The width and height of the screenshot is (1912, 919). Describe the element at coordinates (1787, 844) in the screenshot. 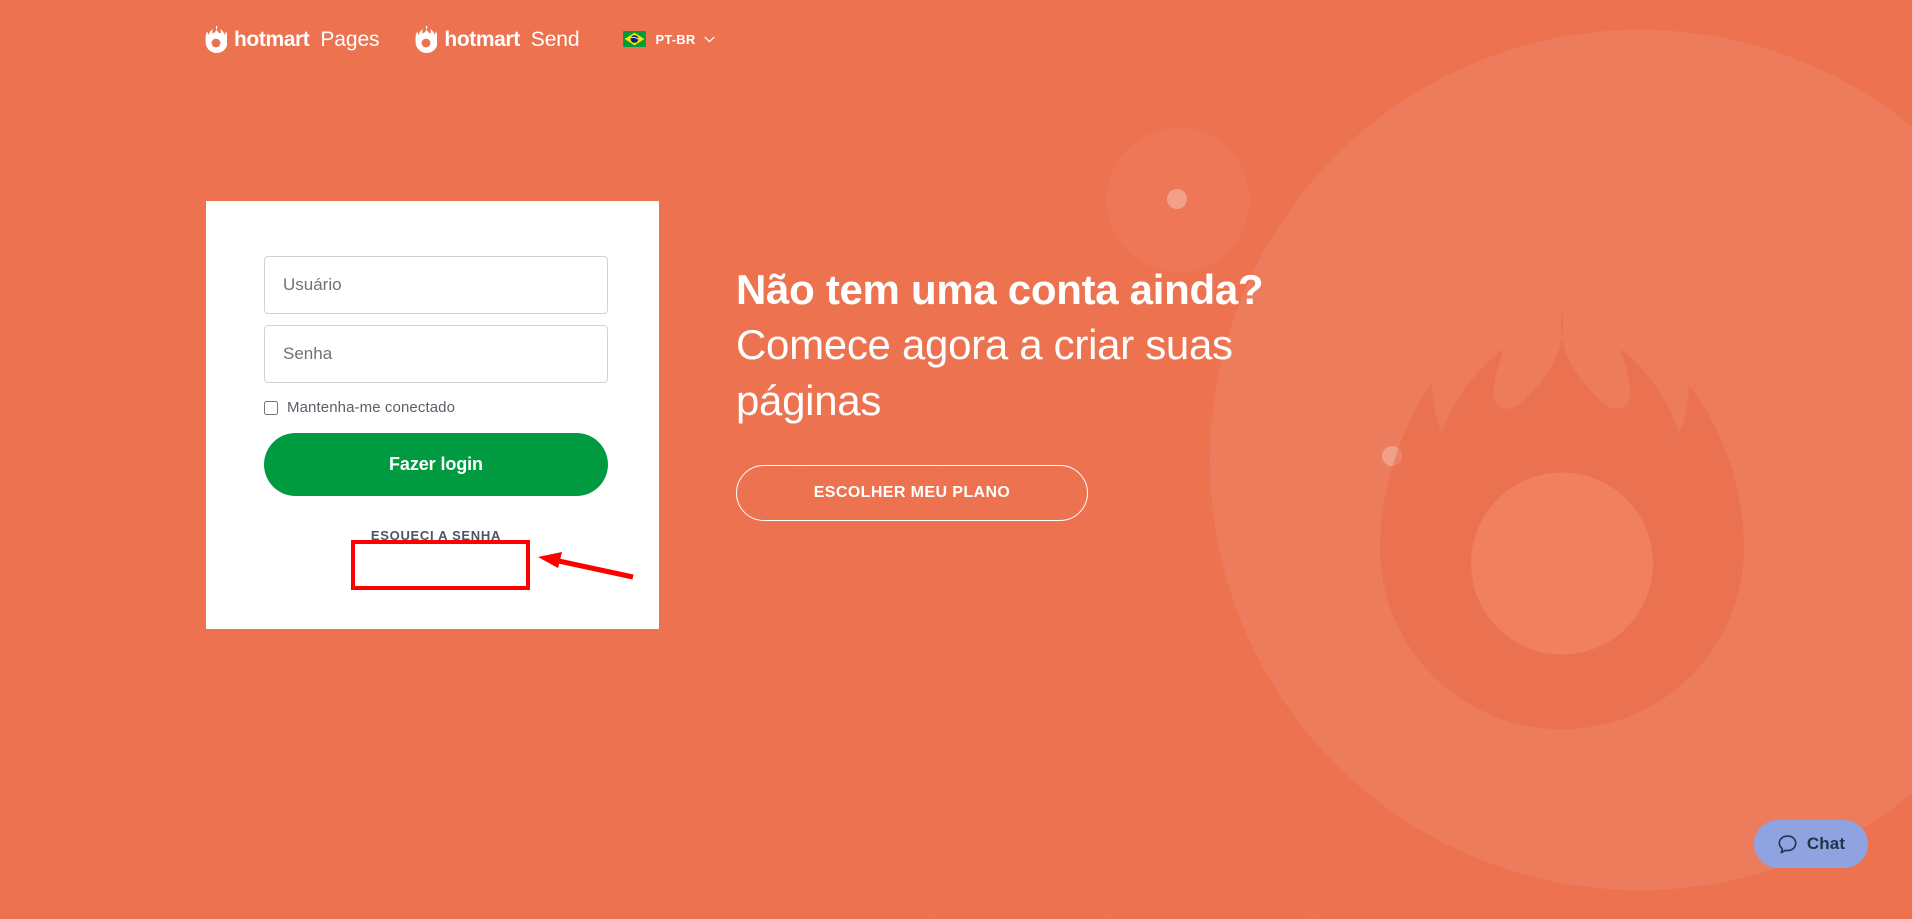

I see `chat-bubble-icon` at that location.